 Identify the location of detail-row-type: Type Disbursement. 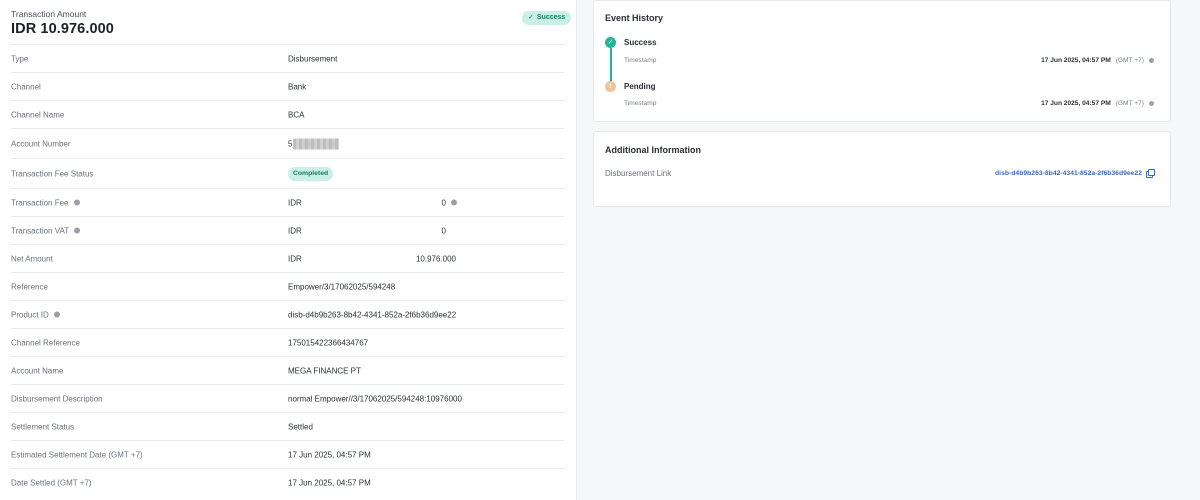
(287, 58).